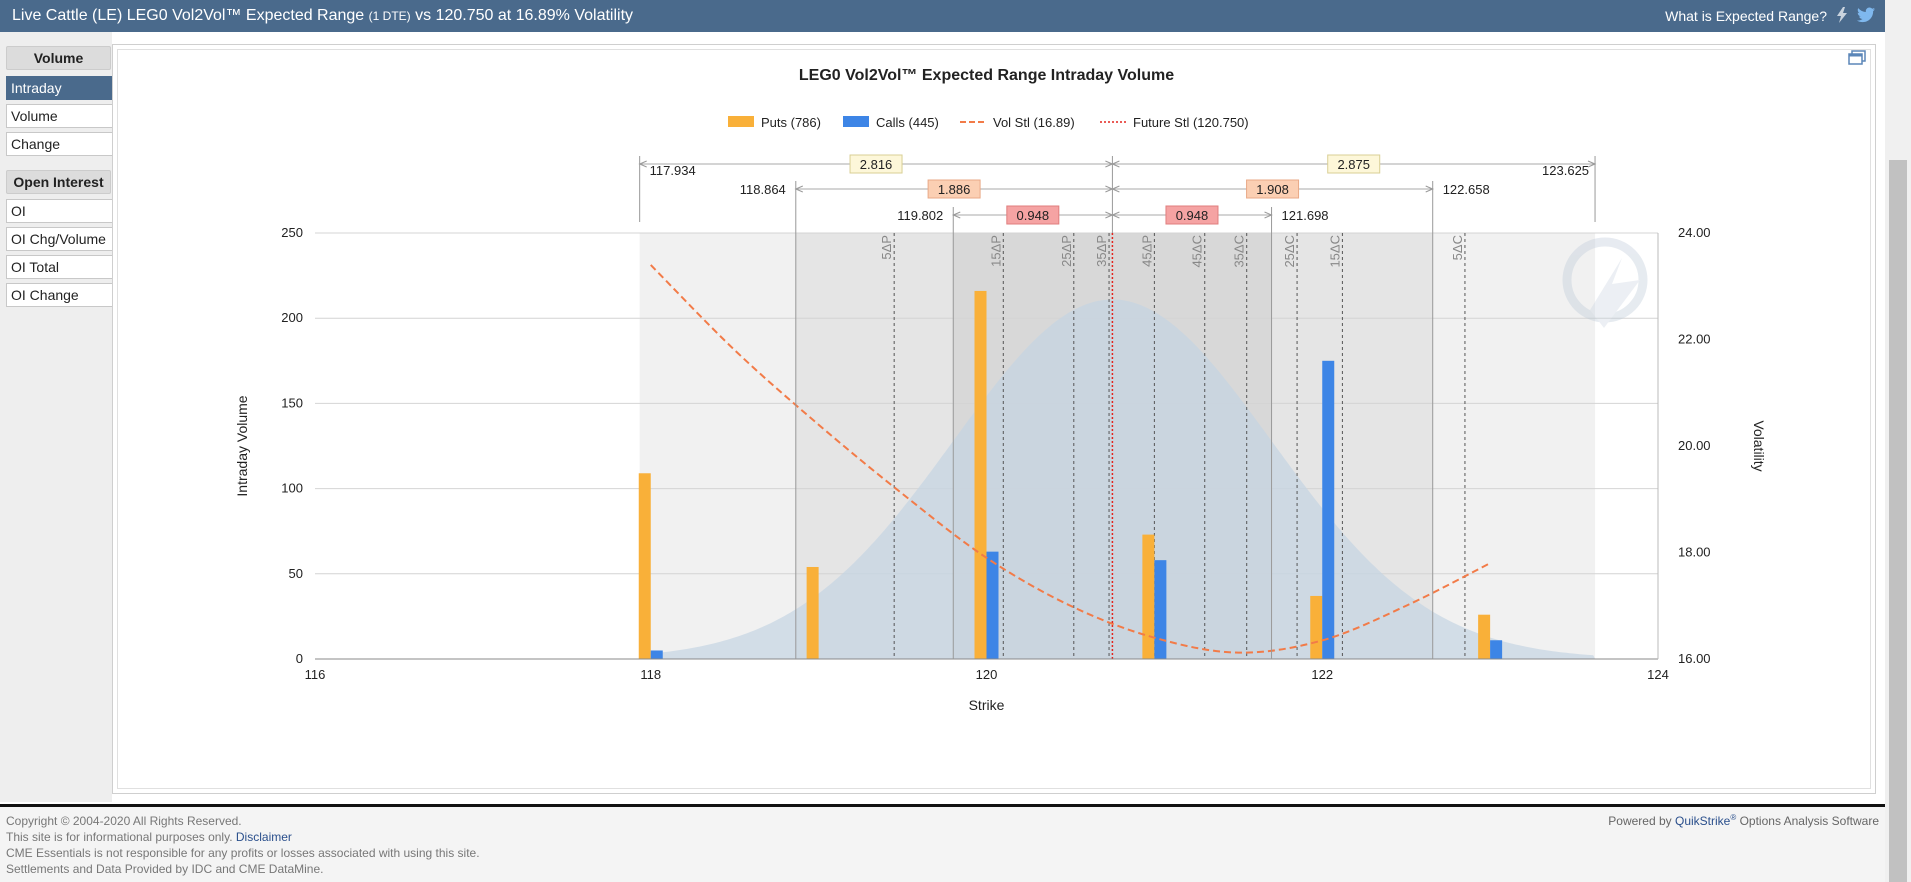 This screenshot has height=882, width=1911. I want to click on delta-label: 25ΔC, so click(1289, 251).